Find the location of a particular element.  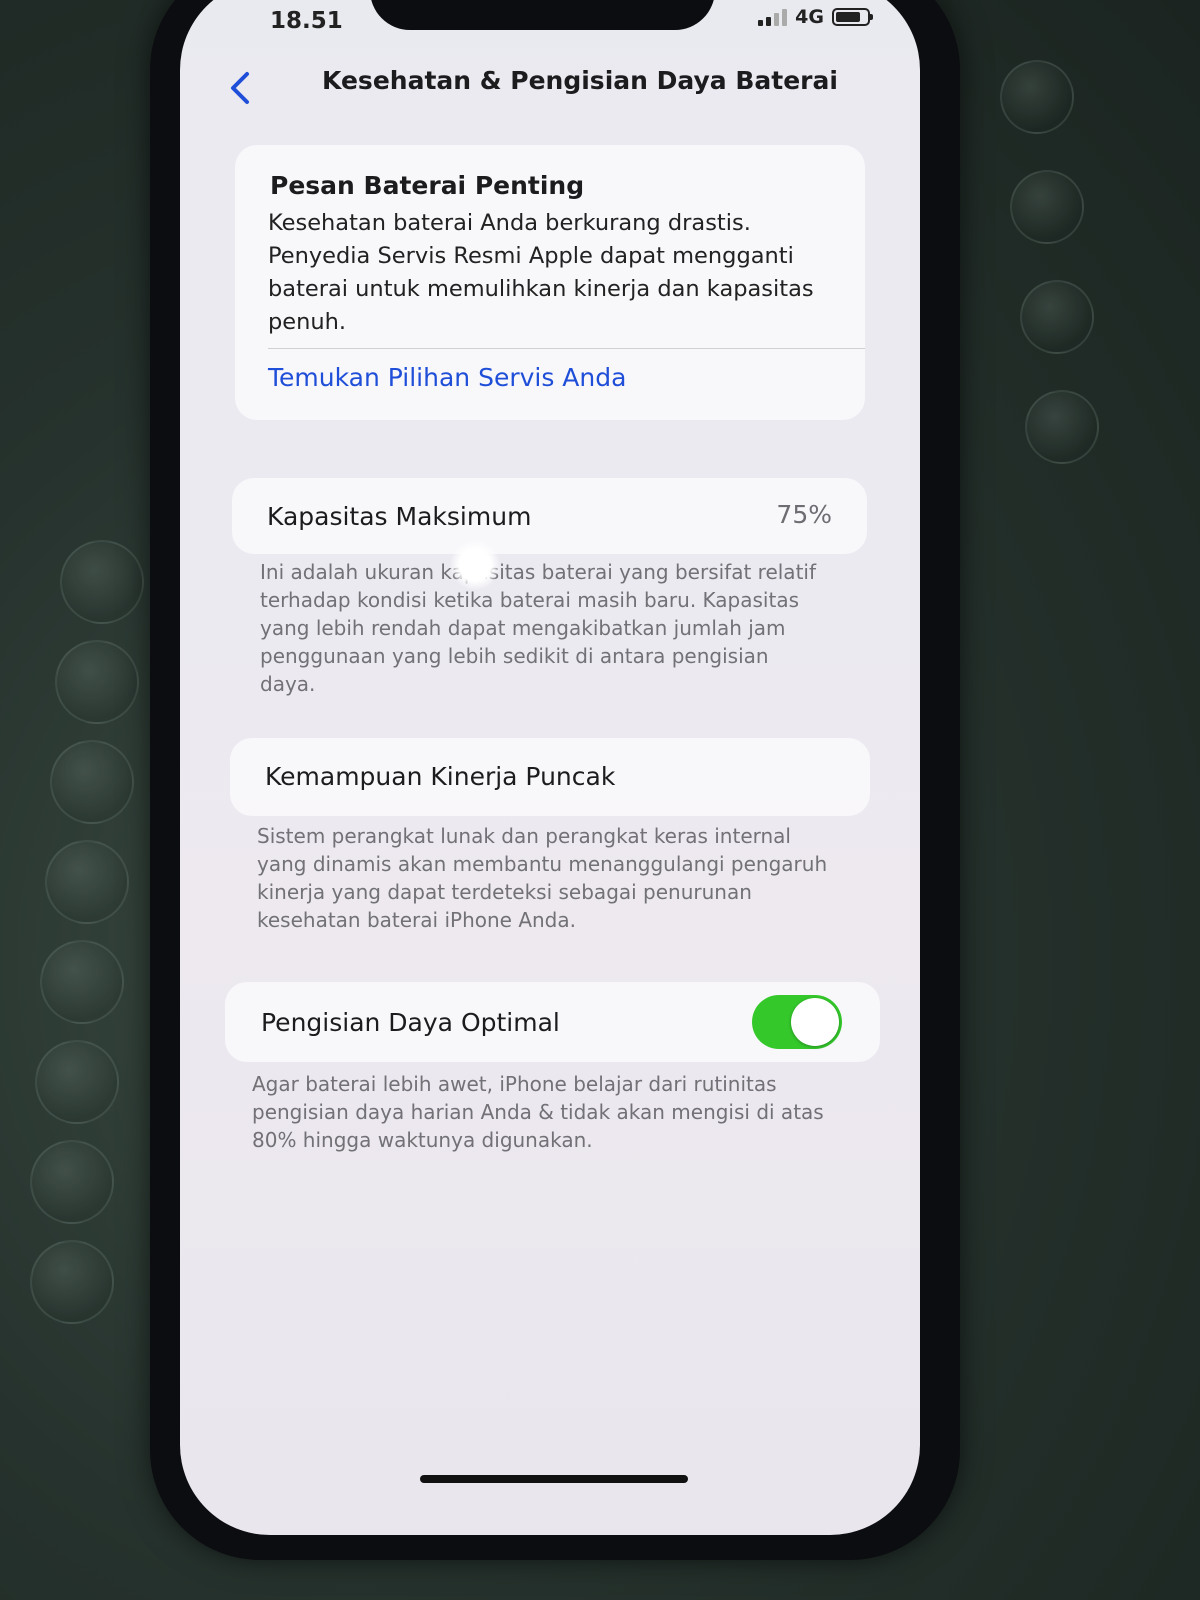

max-capacity-label: Kapasitas Maksimum is located at coordinates (399, 516).